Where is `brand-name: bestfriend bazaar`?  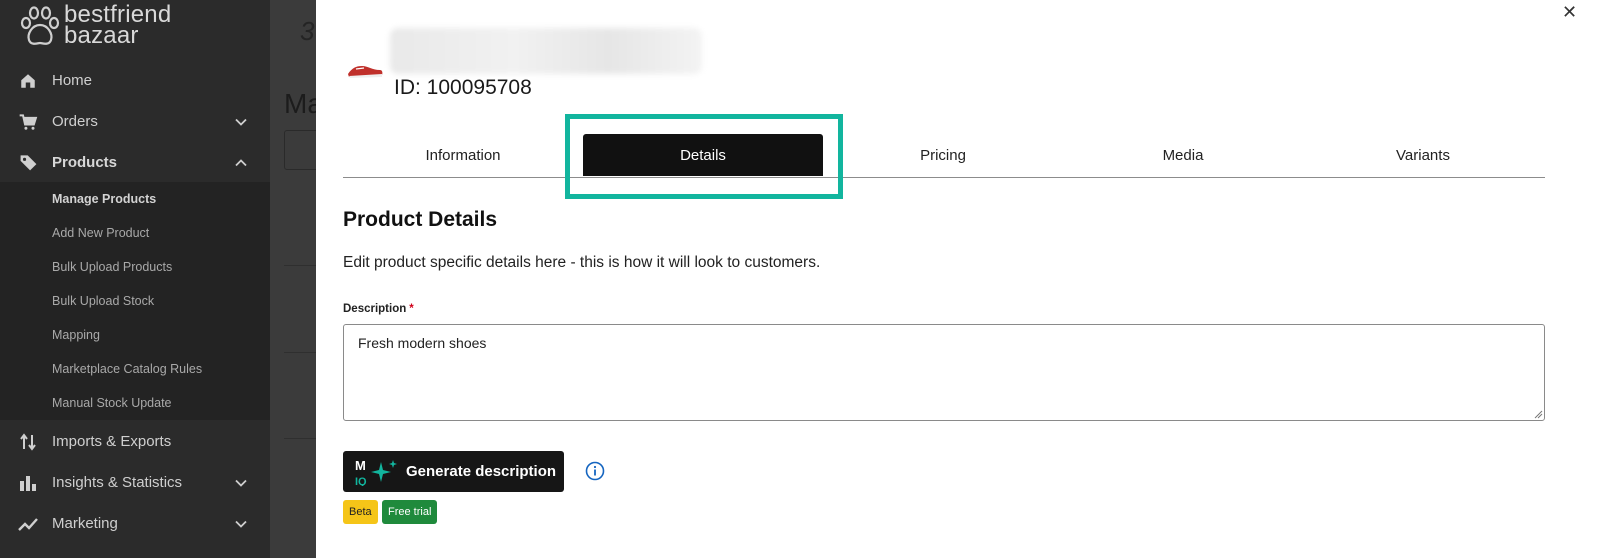
brand-name: bestfriend bazaar is located at coordinates (117, 26).